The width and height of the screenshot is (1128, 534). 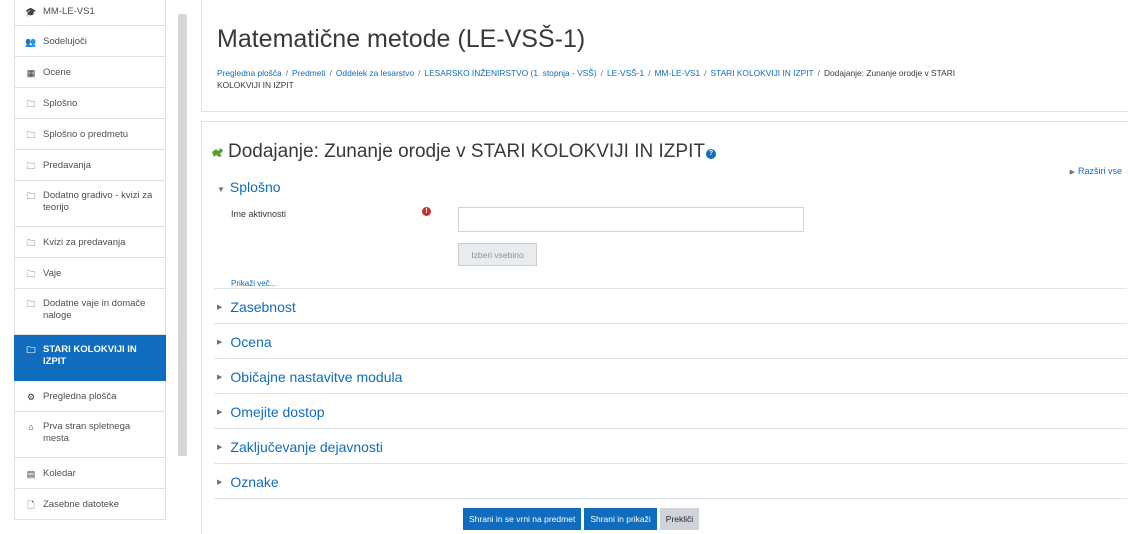 I want to click on file-icon: 🗋, so click(x=31, y=505).